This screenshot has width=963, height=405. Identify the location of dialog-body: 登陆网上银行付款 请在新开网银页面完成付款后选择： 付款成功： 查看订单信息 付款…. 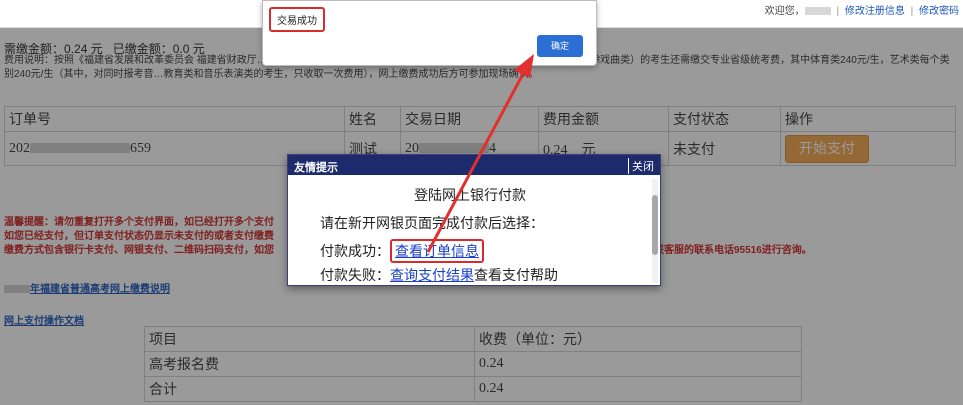
(470, 230).